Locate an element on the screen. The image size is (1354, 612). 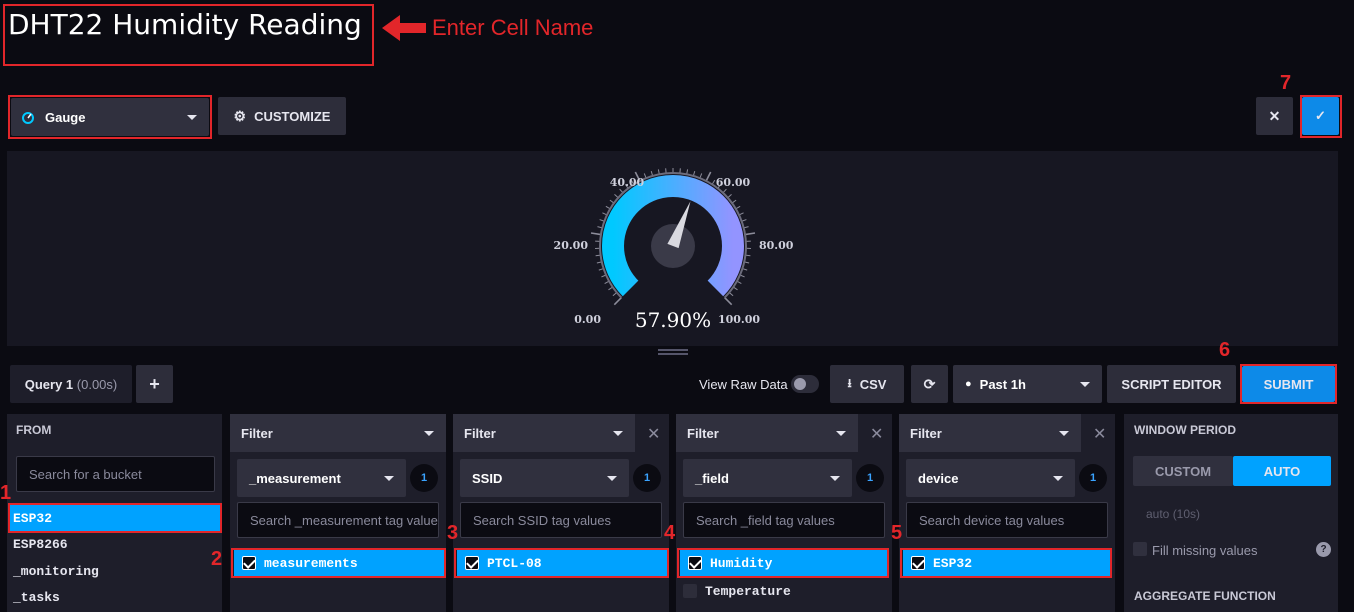
tag-key-dropdown: device is located at coordinates (990, 478).